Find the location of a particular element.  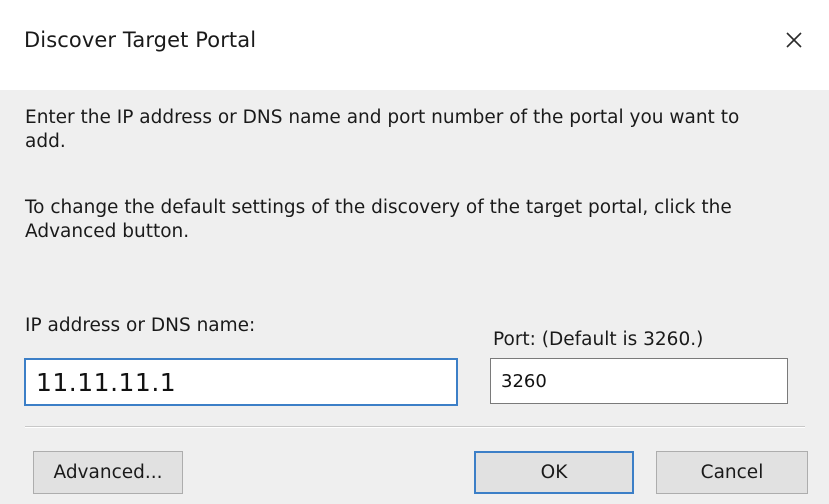

cancel-button: Cancel is located at coordinates (732, 472).